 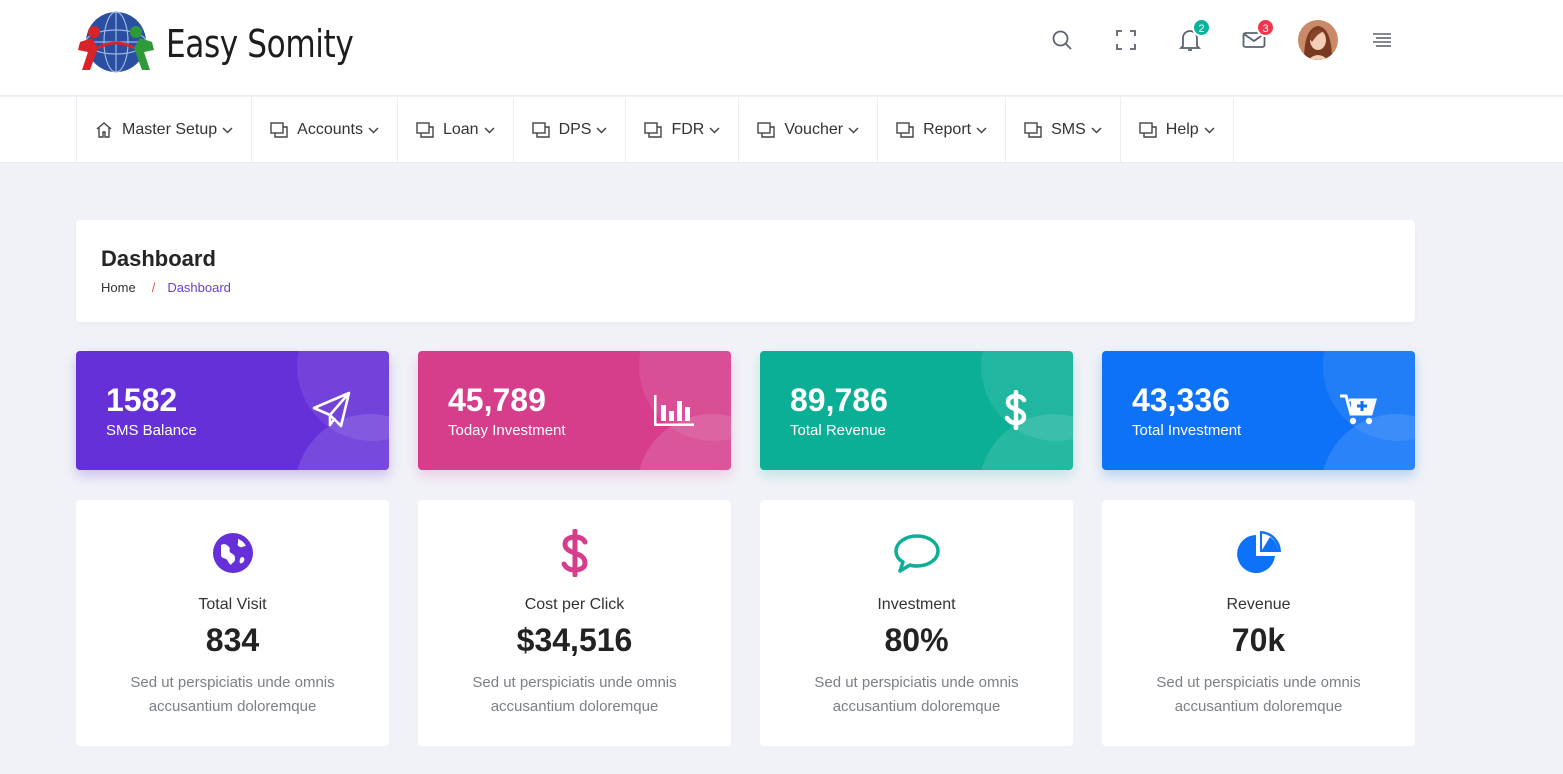 I want to click on nav-item-label: FDR, so click(x=688, y=129).